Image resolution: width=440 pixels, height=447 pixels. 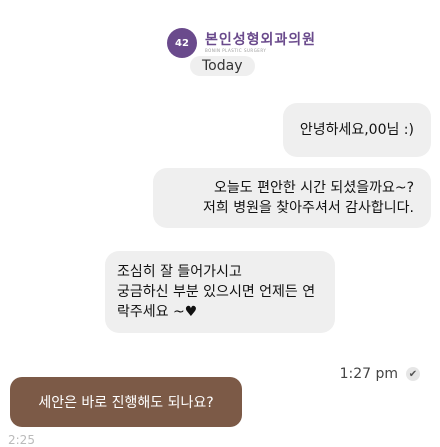 I want to click on date-divider: Today, so click(x=222, y=66).